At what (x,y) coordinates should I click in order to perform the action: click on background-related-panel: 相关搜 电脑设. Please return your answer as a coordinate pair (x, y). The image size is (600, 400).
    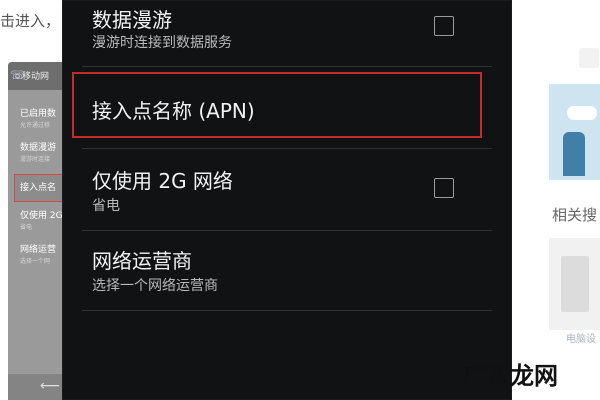
    Looking at the image, I should click on (556, 200).